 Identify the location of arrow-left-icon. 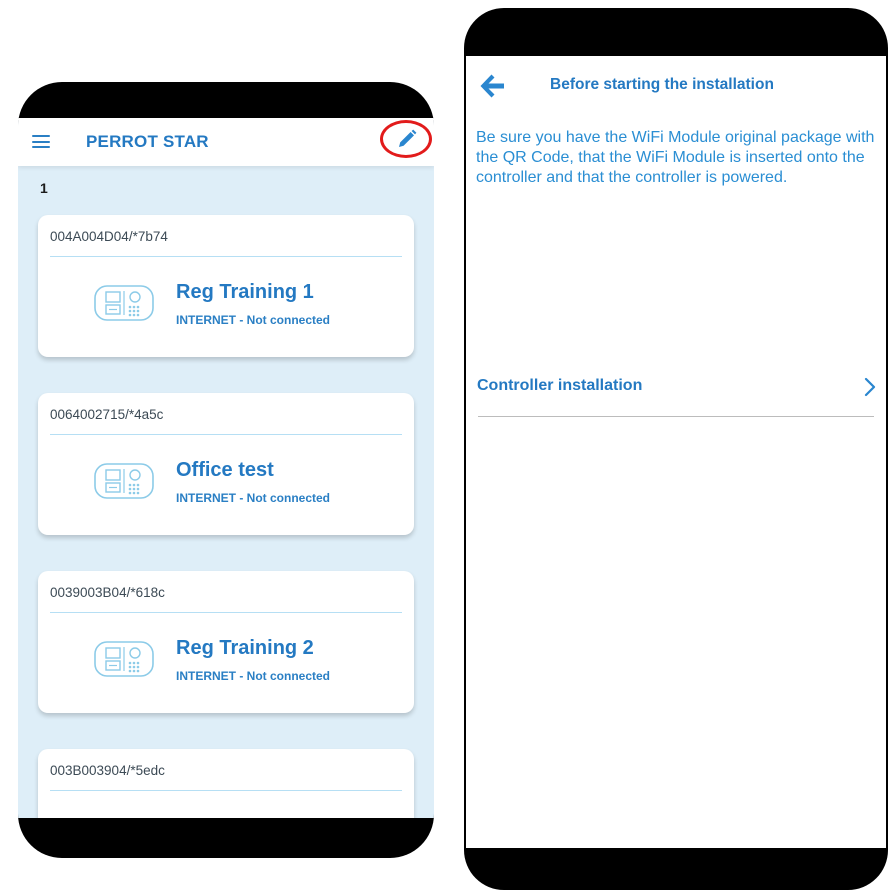
(492, 86).